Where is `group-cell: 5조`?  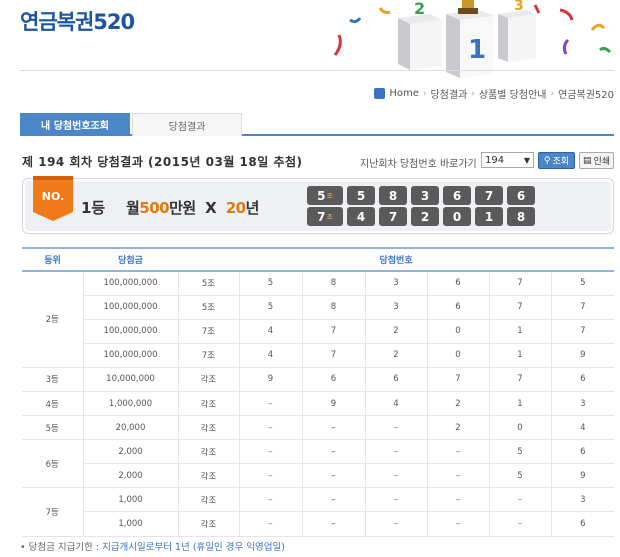
group-cell: 5조 is located at coordinates (209, 307).